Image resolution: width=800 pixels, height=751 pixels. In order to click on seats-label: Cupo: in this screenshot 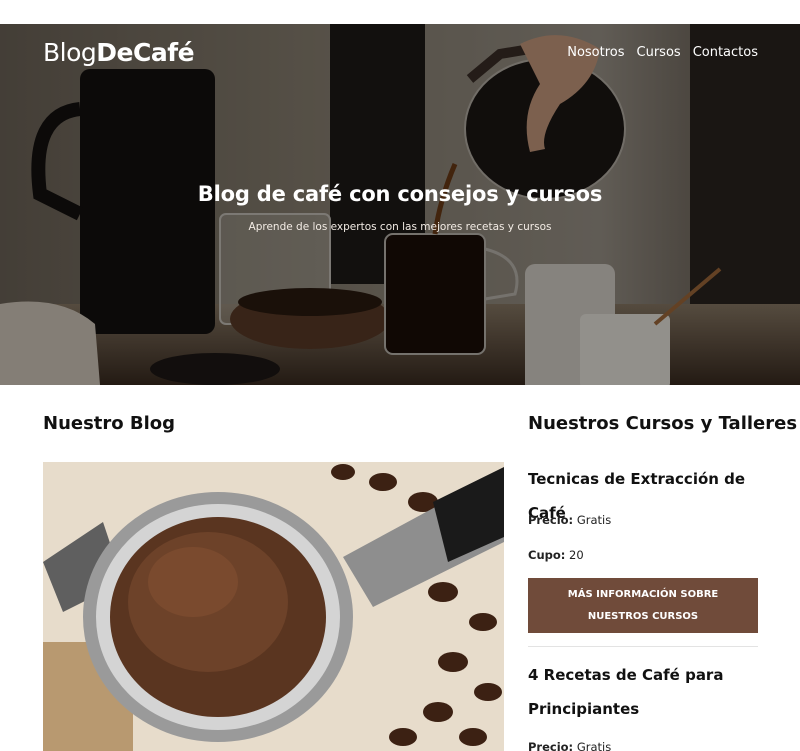, I will do `click(547, 555)`.